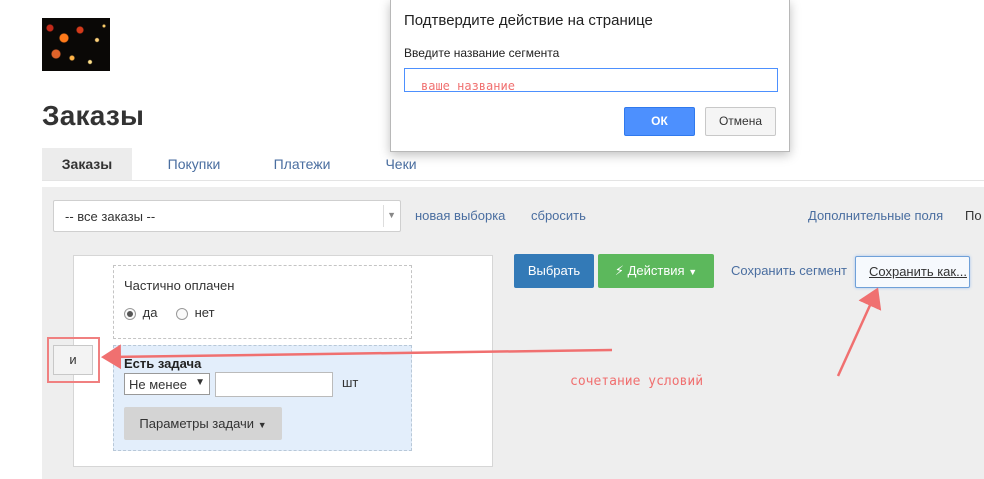 Image resolution: width=984 pixels, height=479 pixels. What do you see at coordinates (468, 85) in the screenshot?
I see `segment-name-input-value: ваше название` at bounding box center [468, 85].